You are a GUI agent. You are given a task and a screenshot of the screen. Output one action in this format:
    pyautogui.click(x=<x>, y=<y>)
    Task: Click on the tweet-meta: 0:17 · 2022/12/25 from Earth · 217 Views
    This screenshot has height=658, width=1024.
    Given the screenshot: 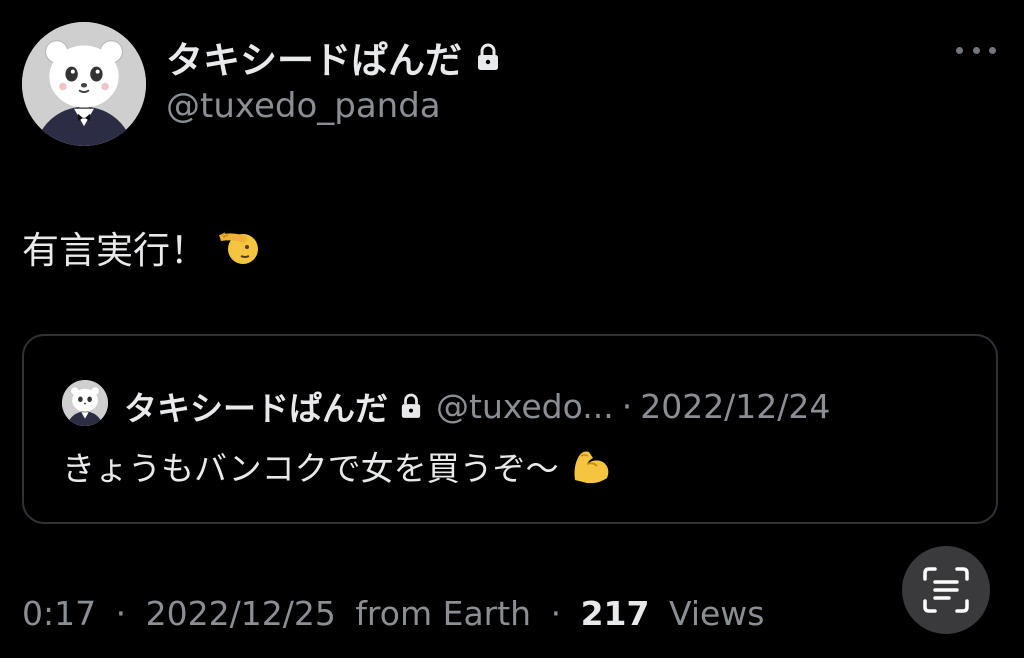 What is the action you would take?
    pyautogui.click(x=393, y=613)
    